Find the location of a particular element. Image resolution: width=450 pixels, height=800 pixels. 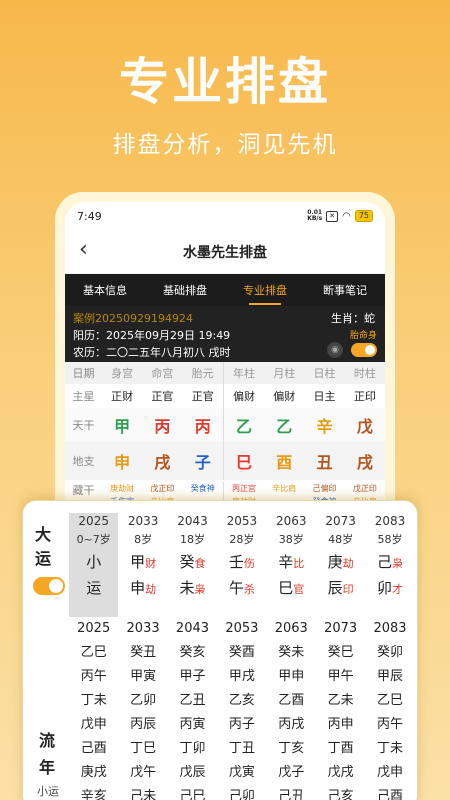

dayun-column: 2043 18岁 癸食 未枭 is located at coordinates (192, 565).